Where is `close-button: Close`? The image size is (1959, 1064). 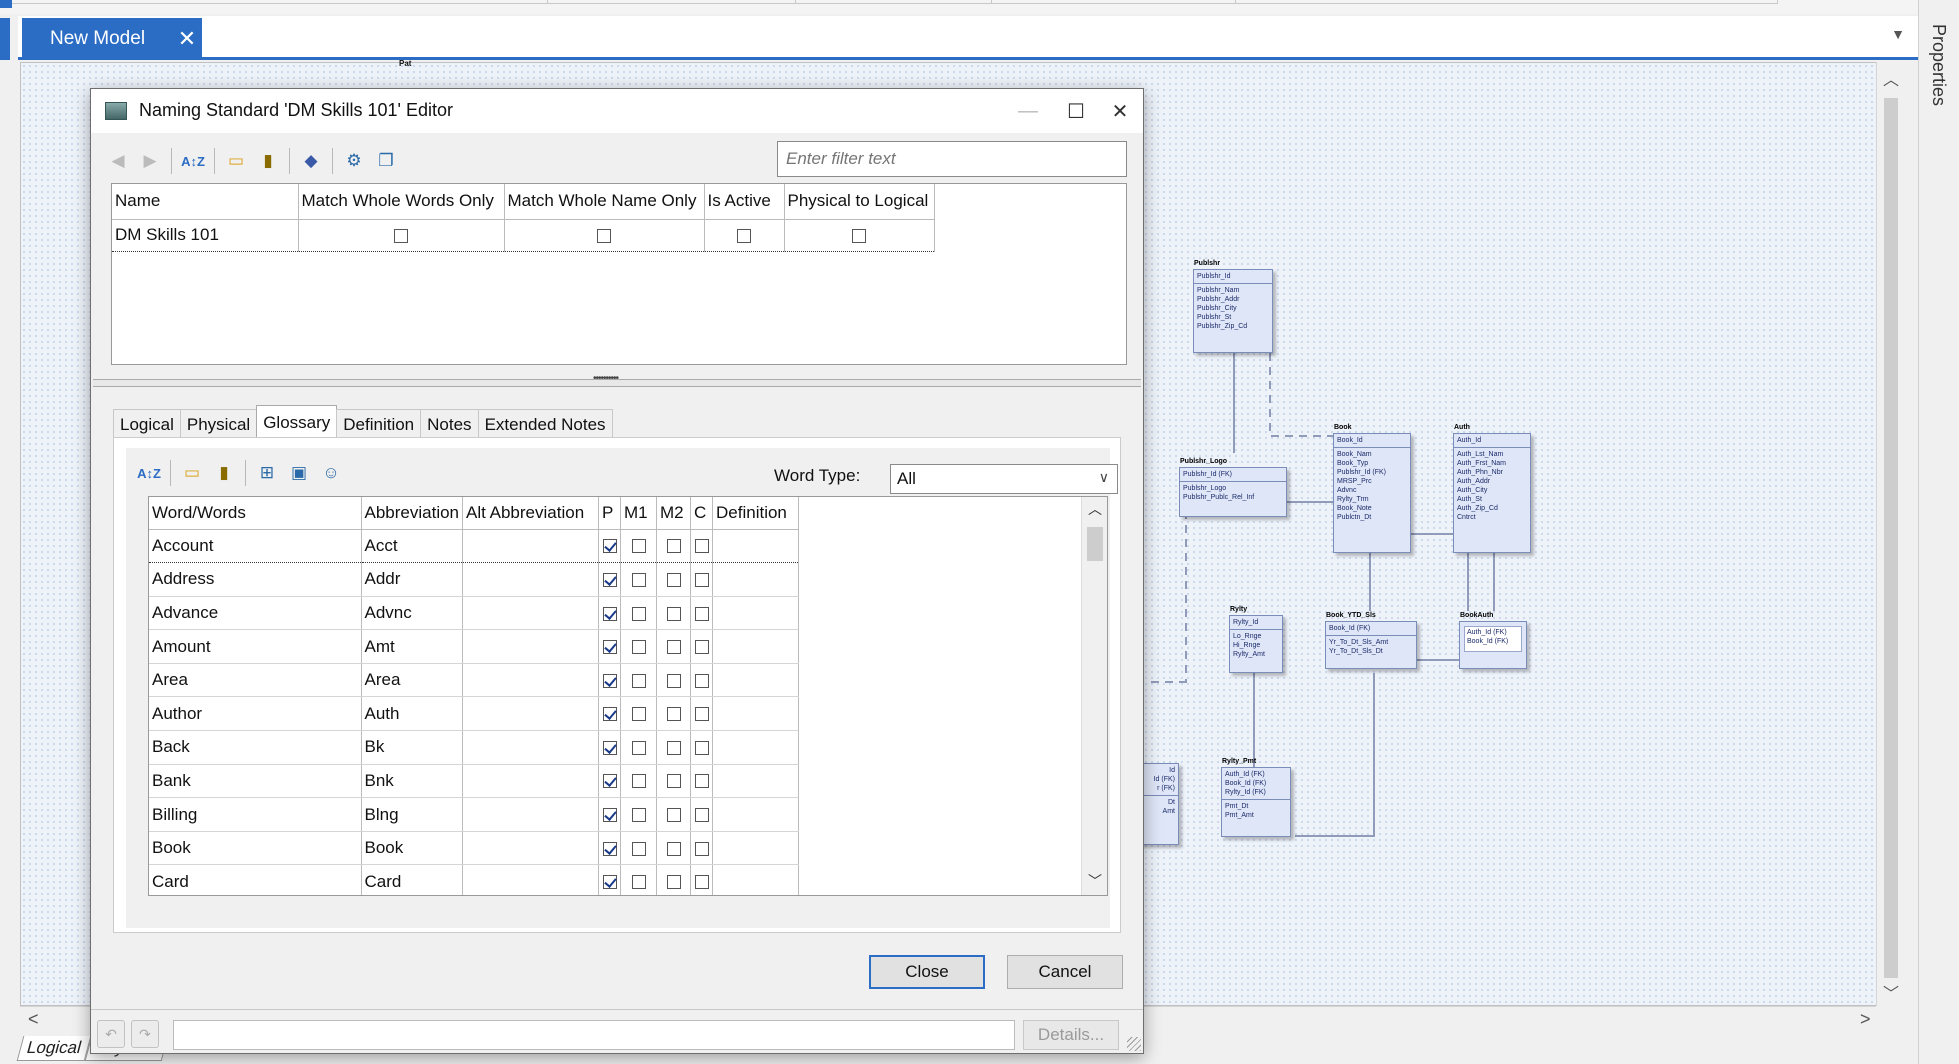
close-button: Close is located at coordinates (927, 972).